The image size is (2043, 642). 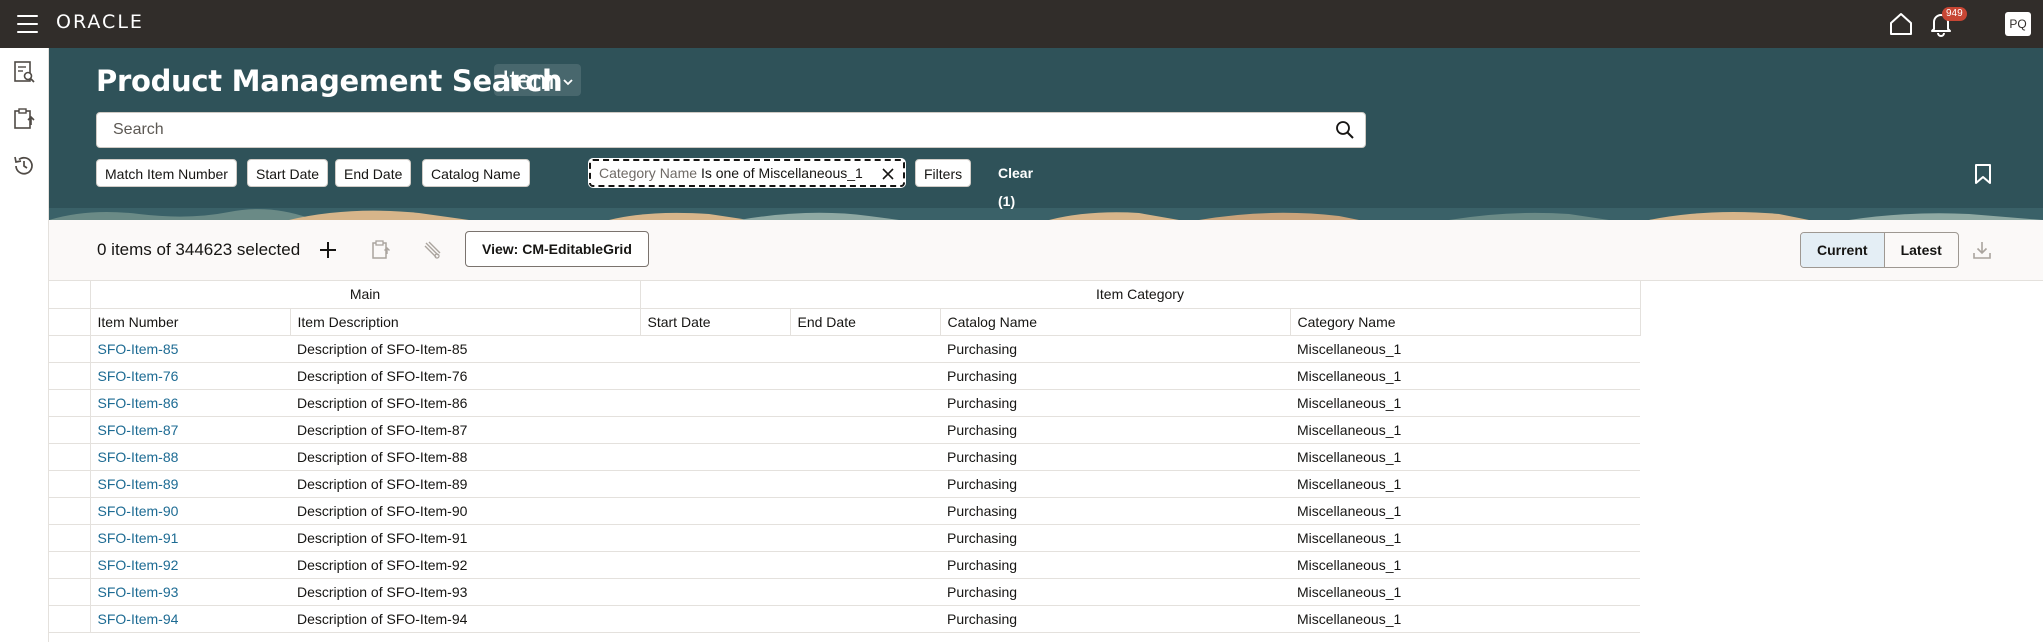 I want to click on column-header-end-date: End Date, so click(x=865, y=322).